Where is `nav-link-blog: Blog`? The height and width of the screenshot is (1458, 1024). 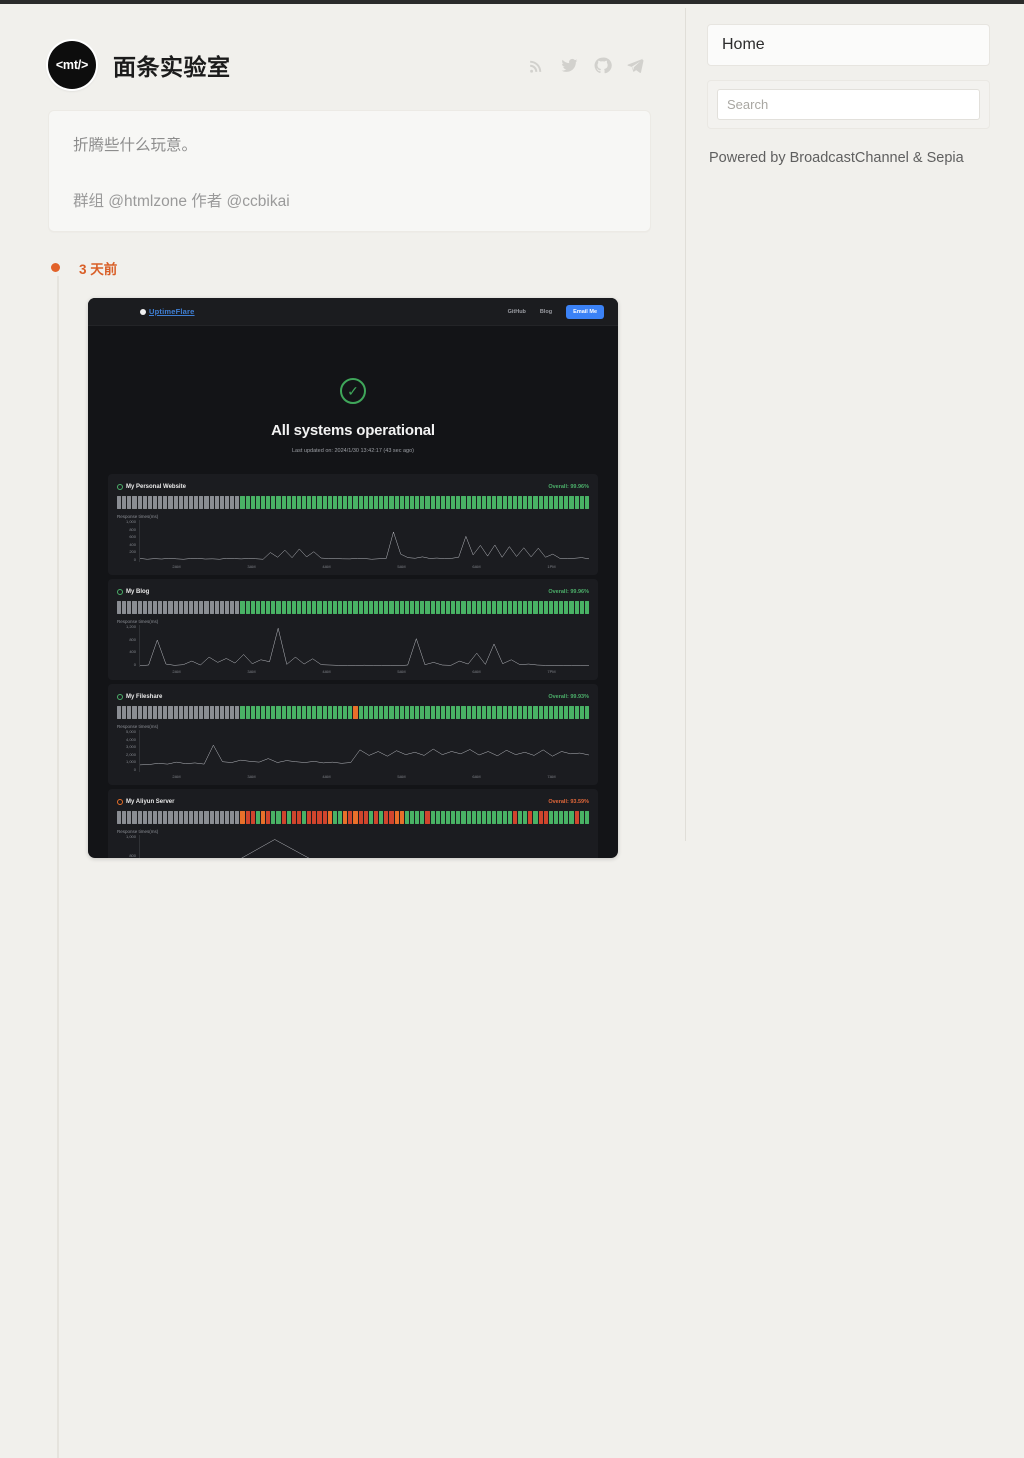
nav-link-blog: Blog is located at coordinates (546, 312).